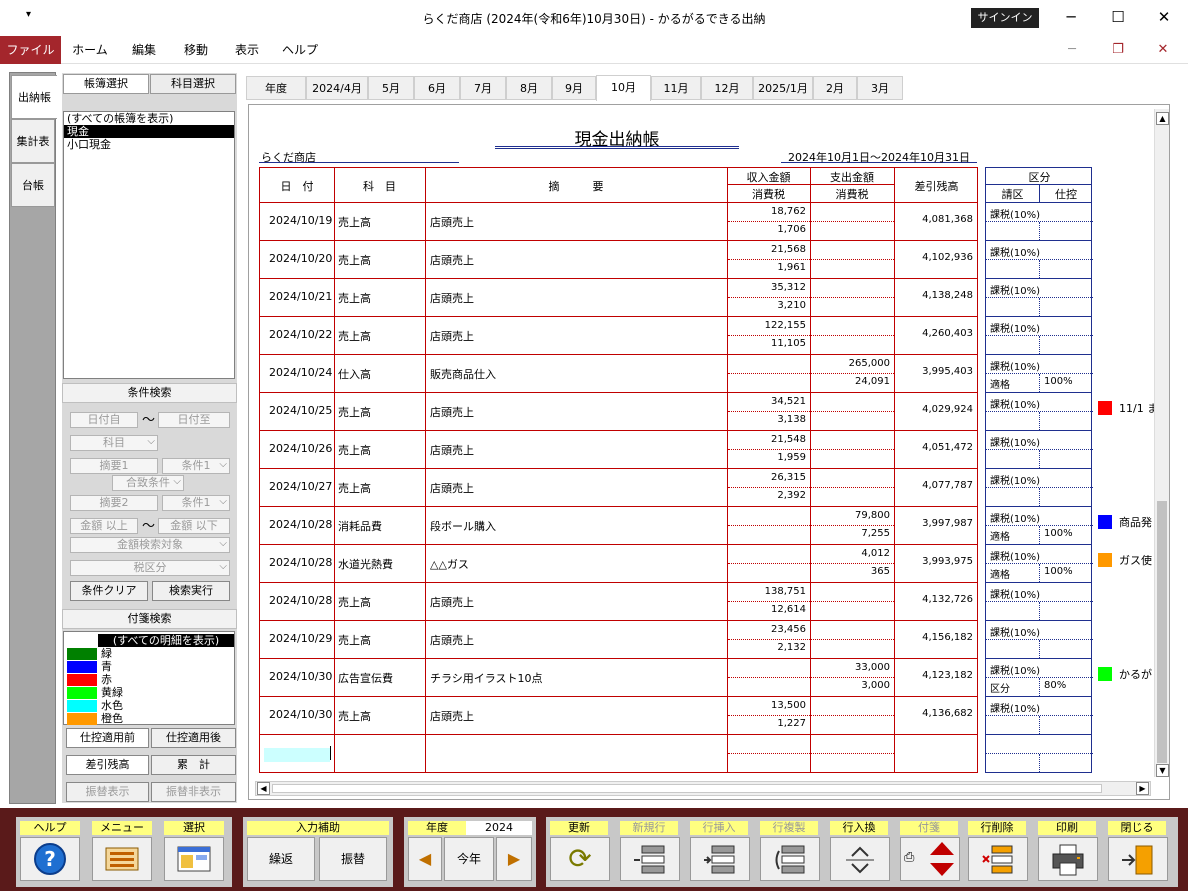  I want to click on cond1-dropdown: 条件1, so click(196, 466).